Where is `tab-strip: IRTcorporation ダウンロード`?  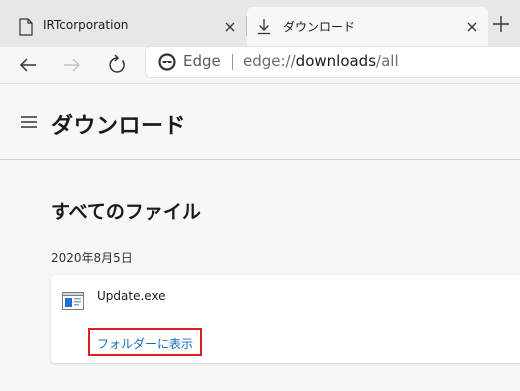
tab-strip: IRTcorporation ダウンロード is located at coordinates (260, 23).